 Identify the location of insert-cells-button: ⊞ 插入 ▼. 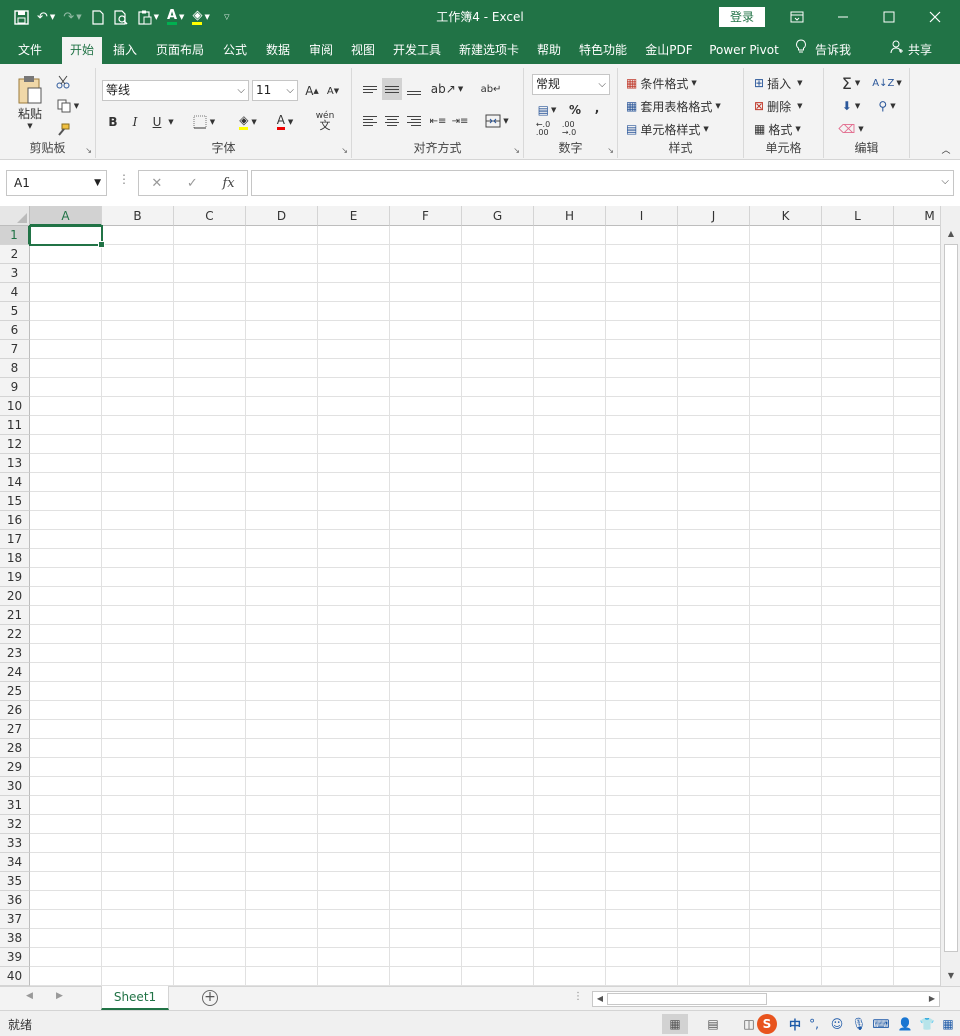
(786, 83).